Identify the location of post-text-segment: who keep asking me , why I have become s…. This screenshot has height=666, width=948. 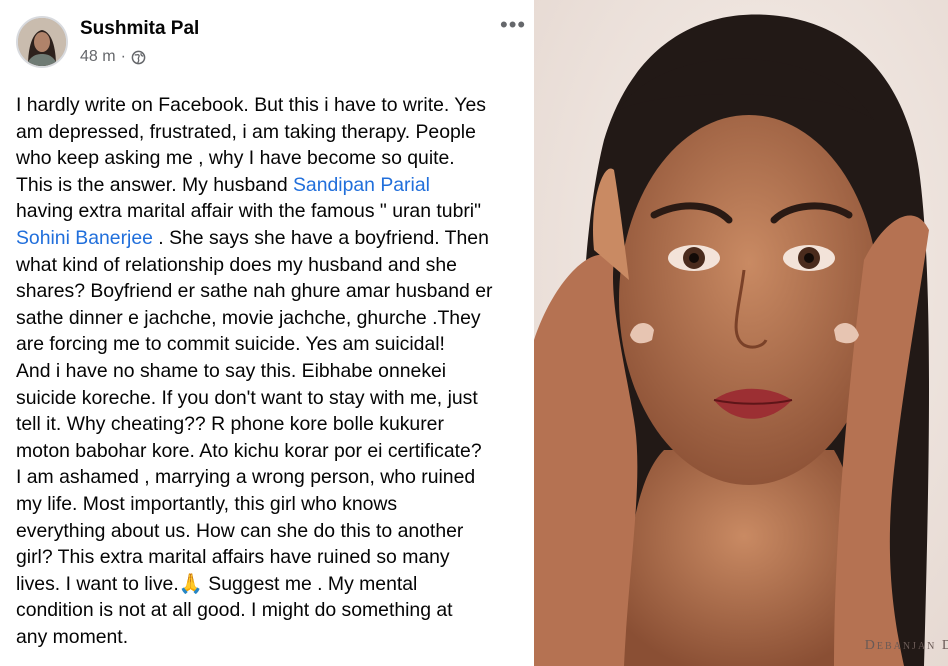
(235, 158).